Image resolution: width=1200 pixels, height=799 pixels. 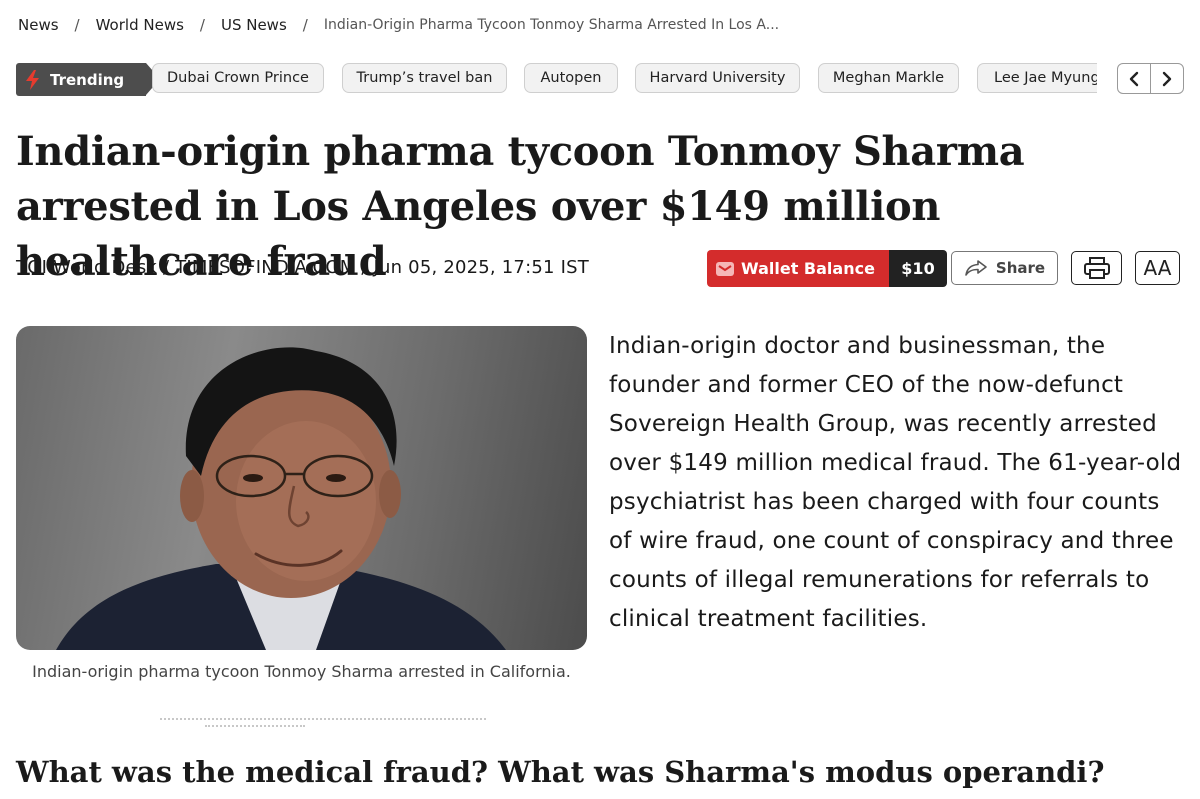 What do you see at coordinates (254, 25) in the screenshot?
I see `breadcrumb-us-news: US News` at bounding box center [254, 25].